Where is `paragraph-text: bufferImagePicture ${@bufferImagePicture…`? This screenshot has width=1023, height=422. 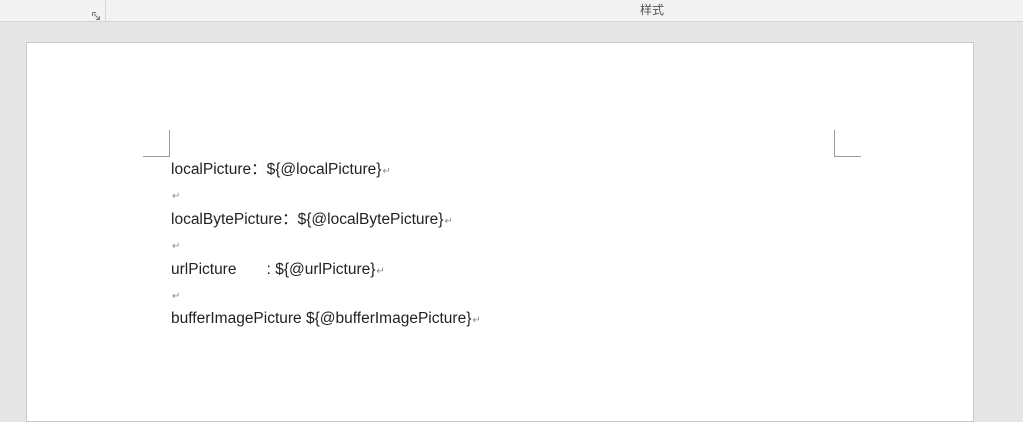 paragraph-text: bufferImagePicture ${@bufferImagePicture… is located at coordinates (321, 318).